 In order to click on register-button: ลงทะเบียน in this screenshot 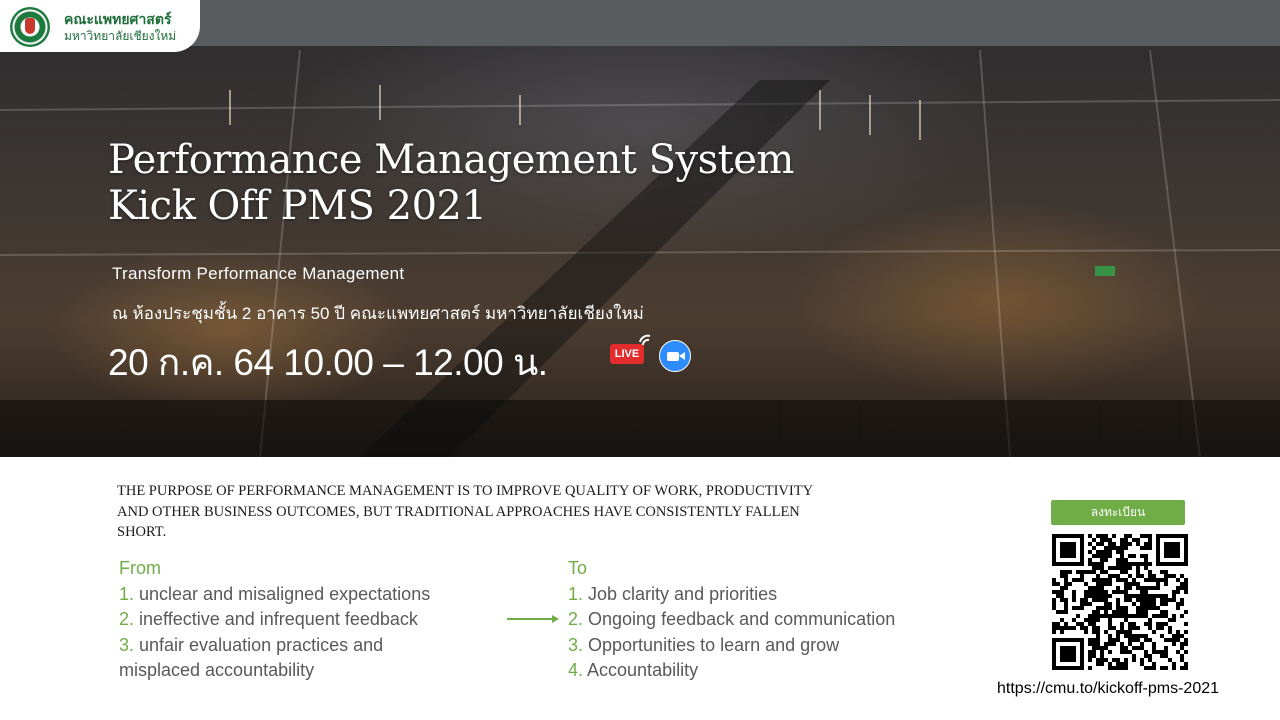, I will do `click(1118, 512)`.